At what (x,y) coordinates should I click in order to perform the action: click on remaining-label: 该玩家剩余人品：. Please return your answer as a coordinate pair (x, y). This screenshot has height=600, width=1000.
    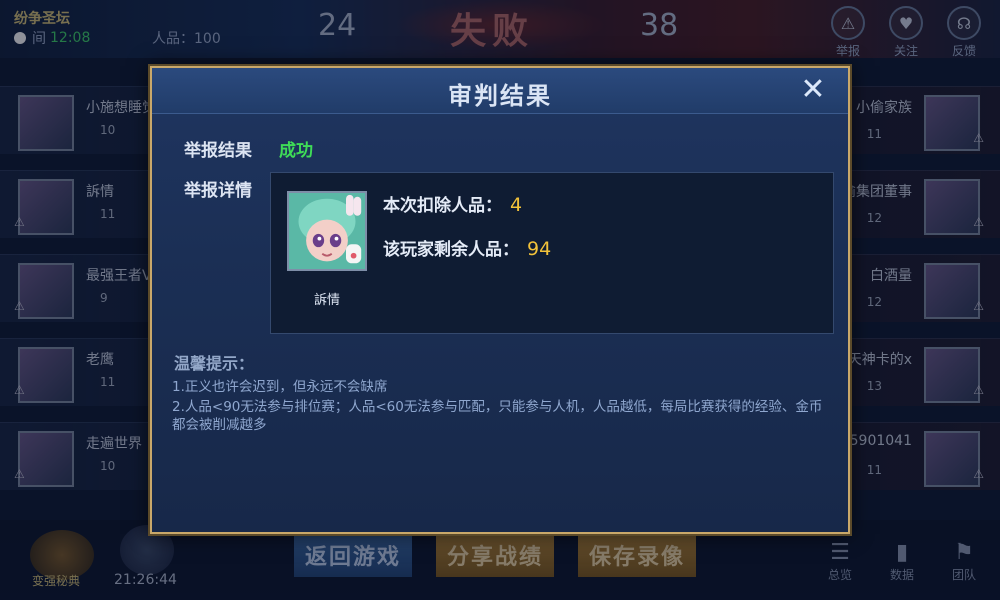
    Looking at the image, I should click on (451, 250).